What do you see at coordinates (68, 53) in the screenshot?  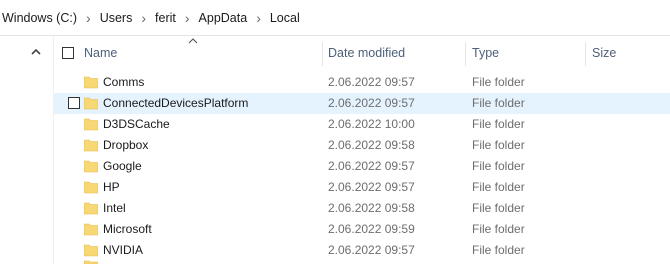 I see `select-all-checkbox` at bounding box center [68, 53].